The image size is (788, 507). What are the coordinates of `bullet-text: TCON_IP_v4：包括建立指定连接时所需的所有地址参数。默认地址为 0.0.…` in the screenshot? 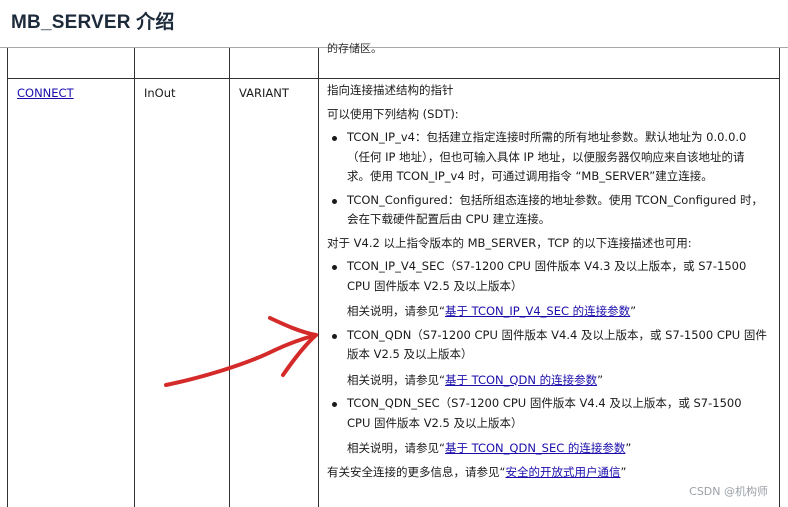 It's located at (547, 156).